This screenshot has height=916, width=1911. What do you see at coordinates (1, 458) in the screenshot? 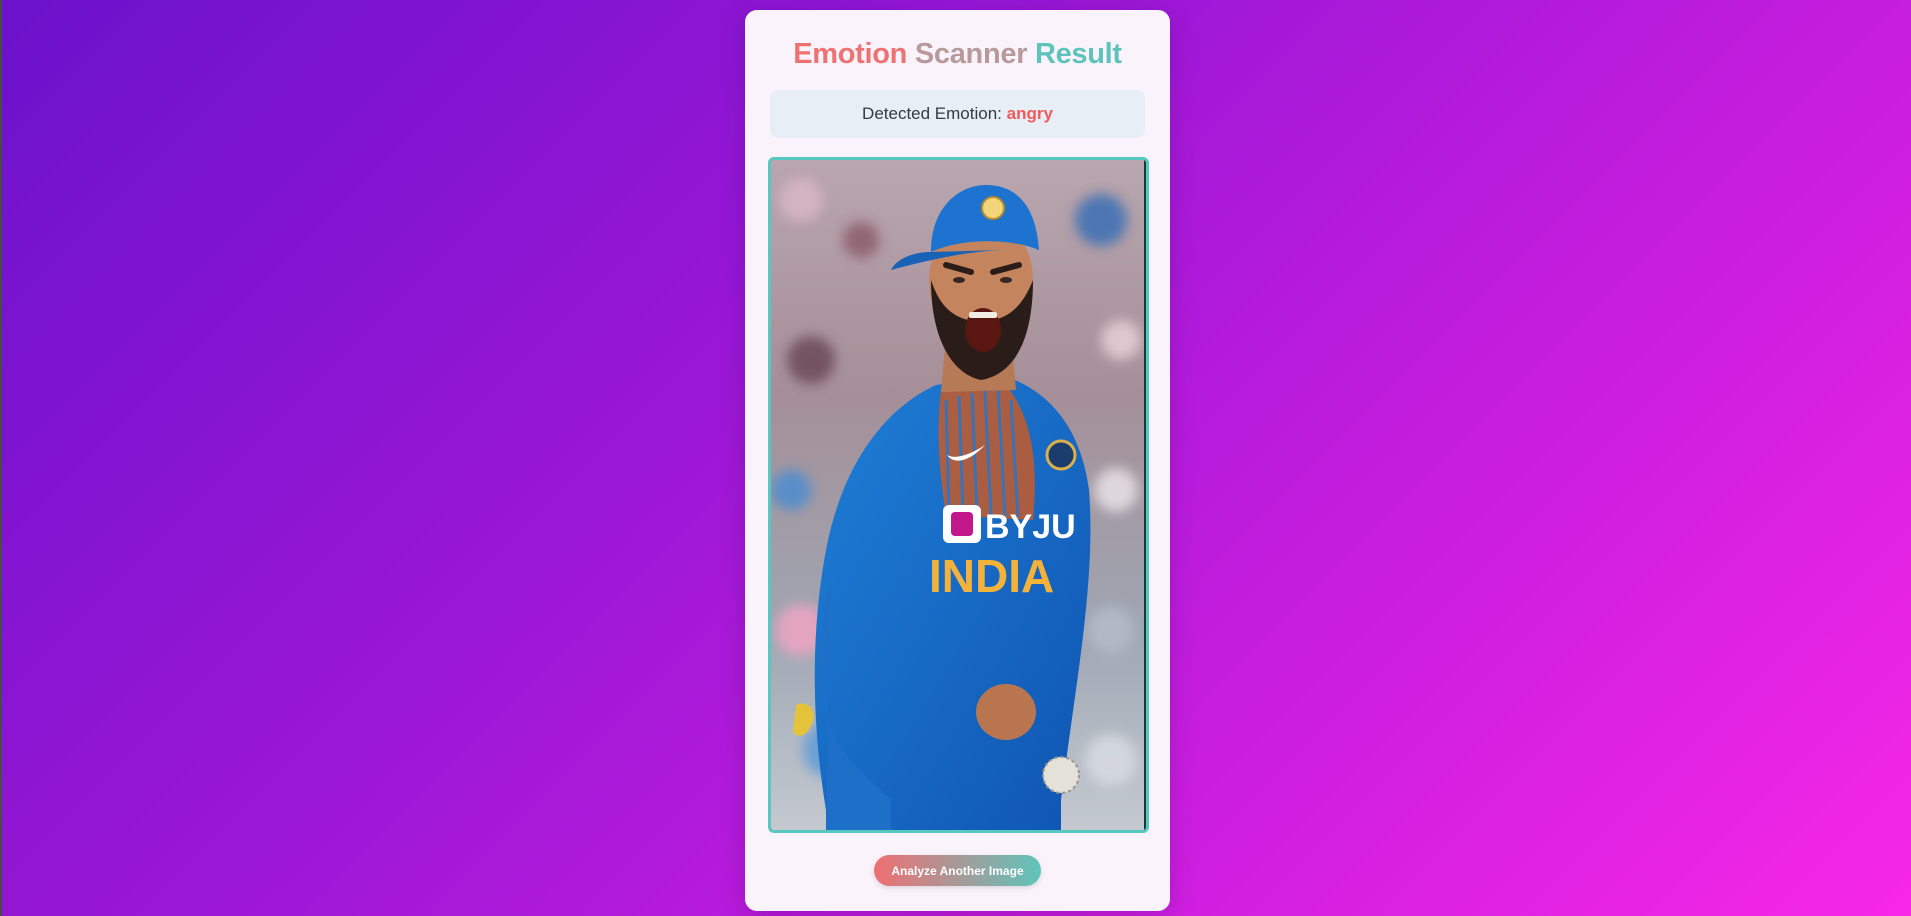
I see `window-left-edge` at bounding box center [1, 458].